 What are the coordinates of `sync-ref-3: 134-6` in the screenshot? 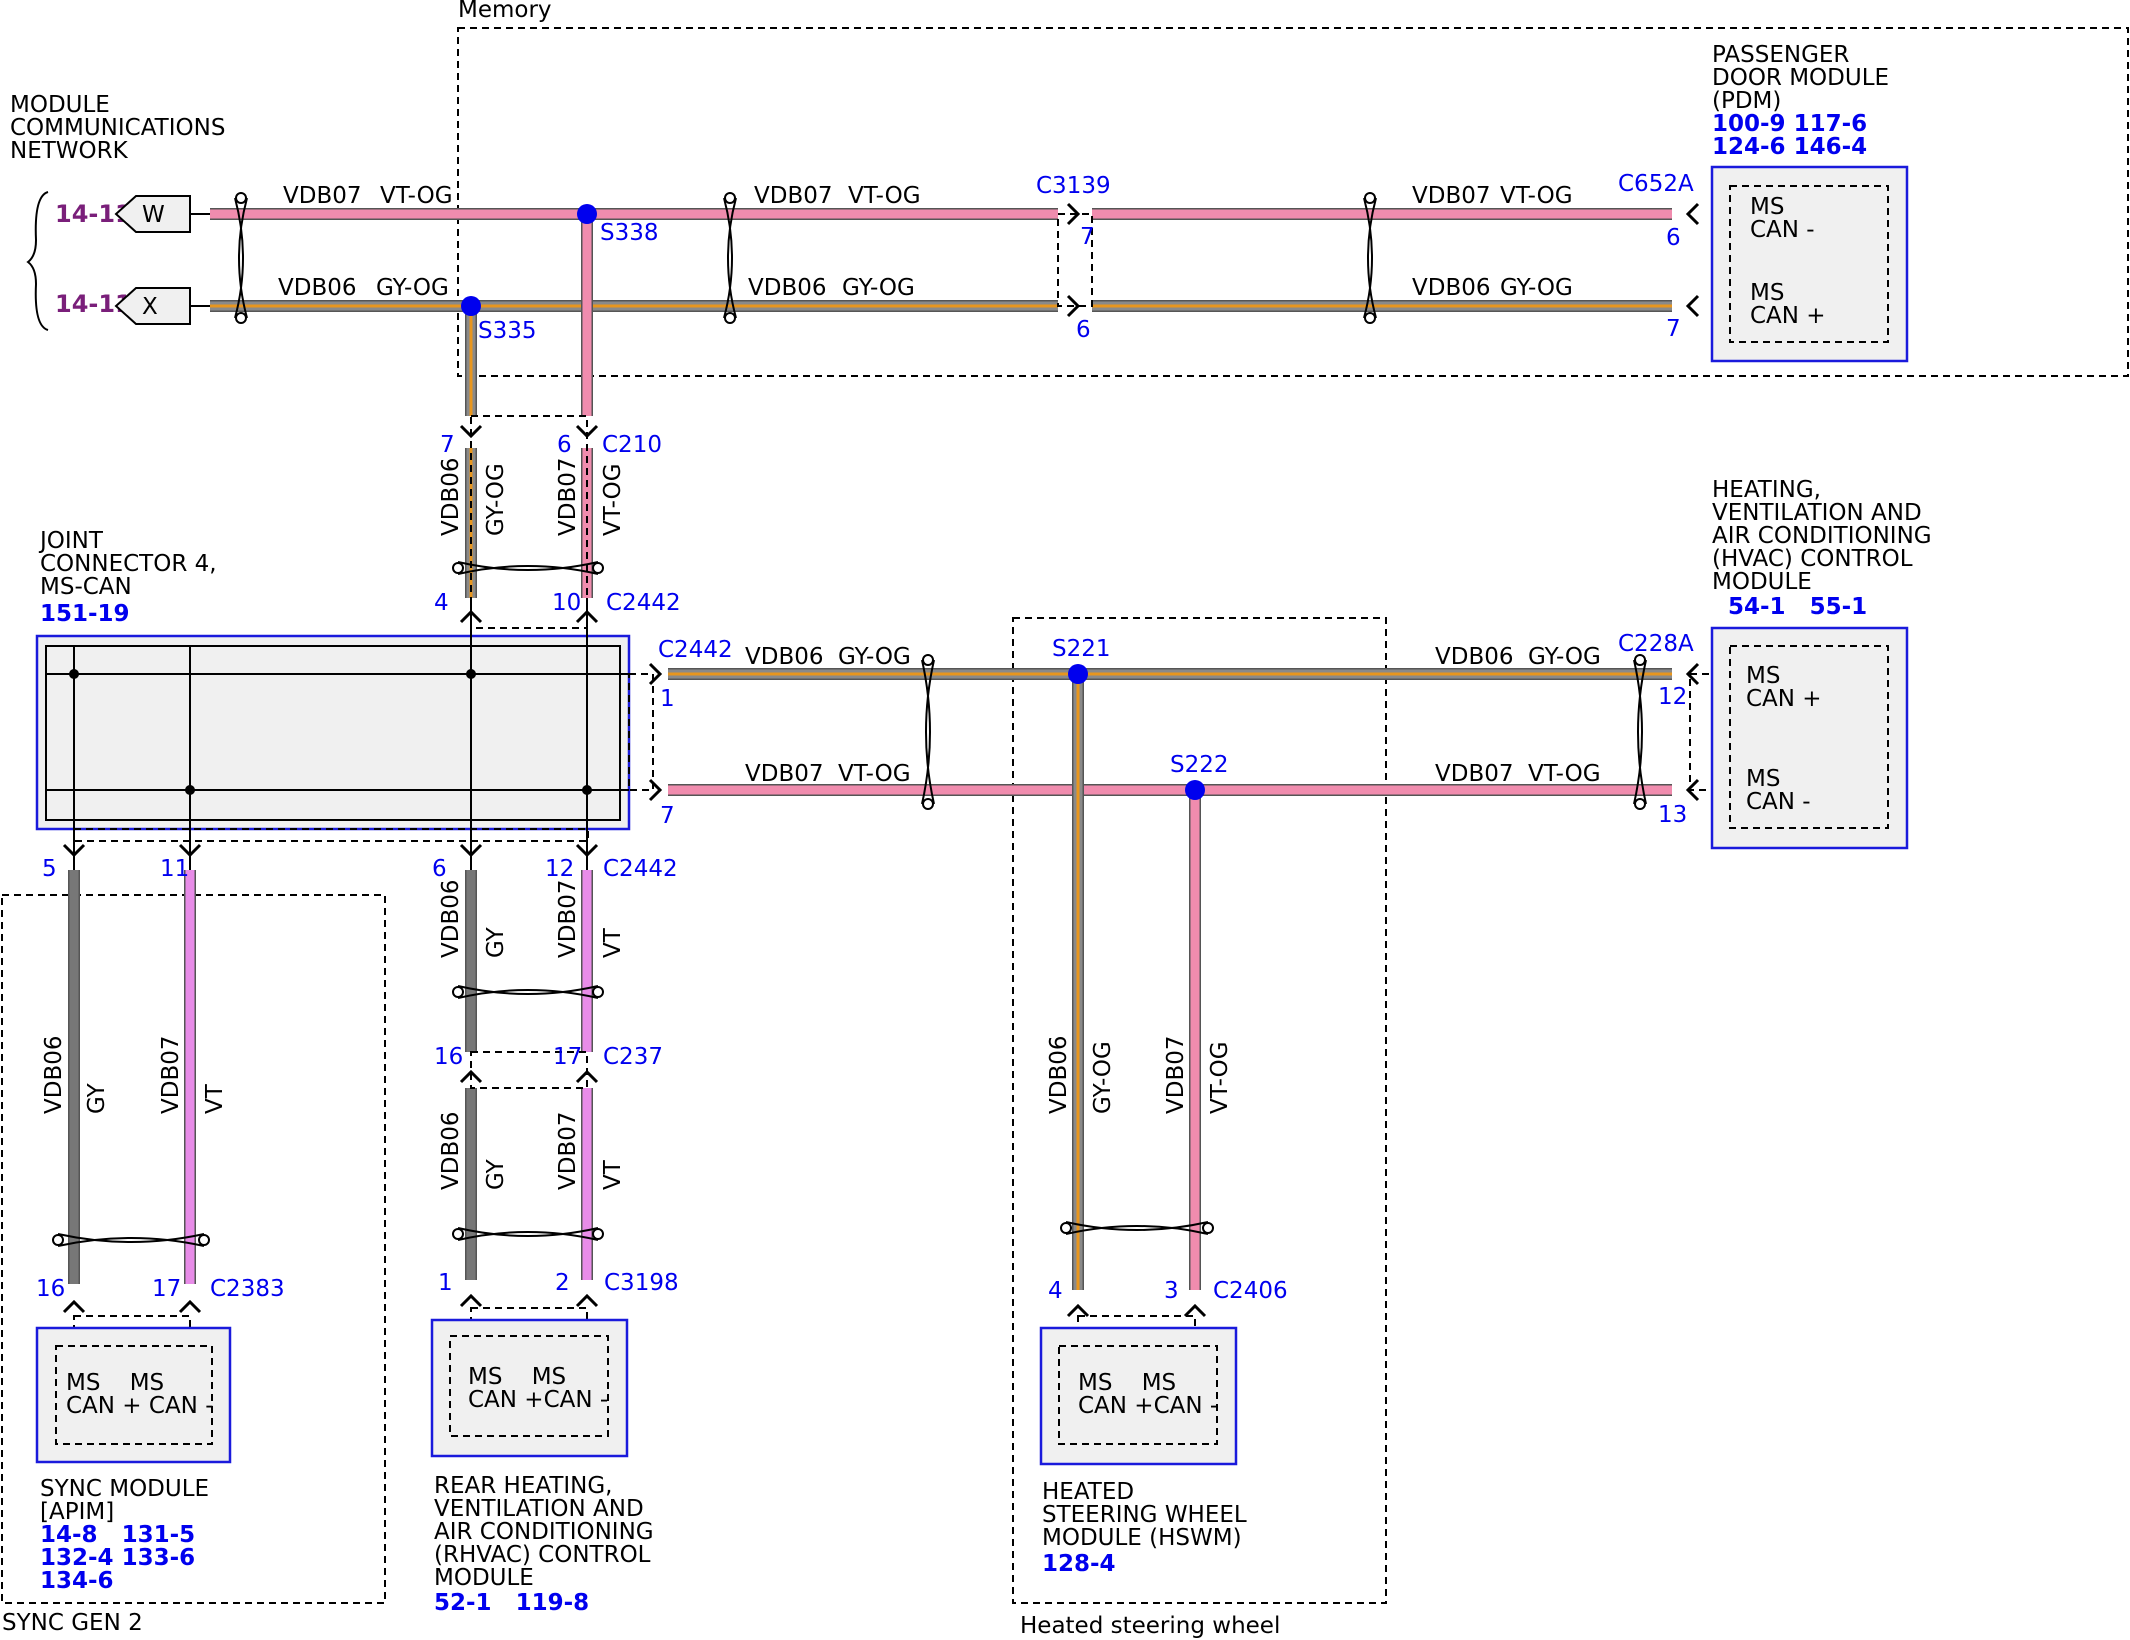 It's located at (77, 1581).